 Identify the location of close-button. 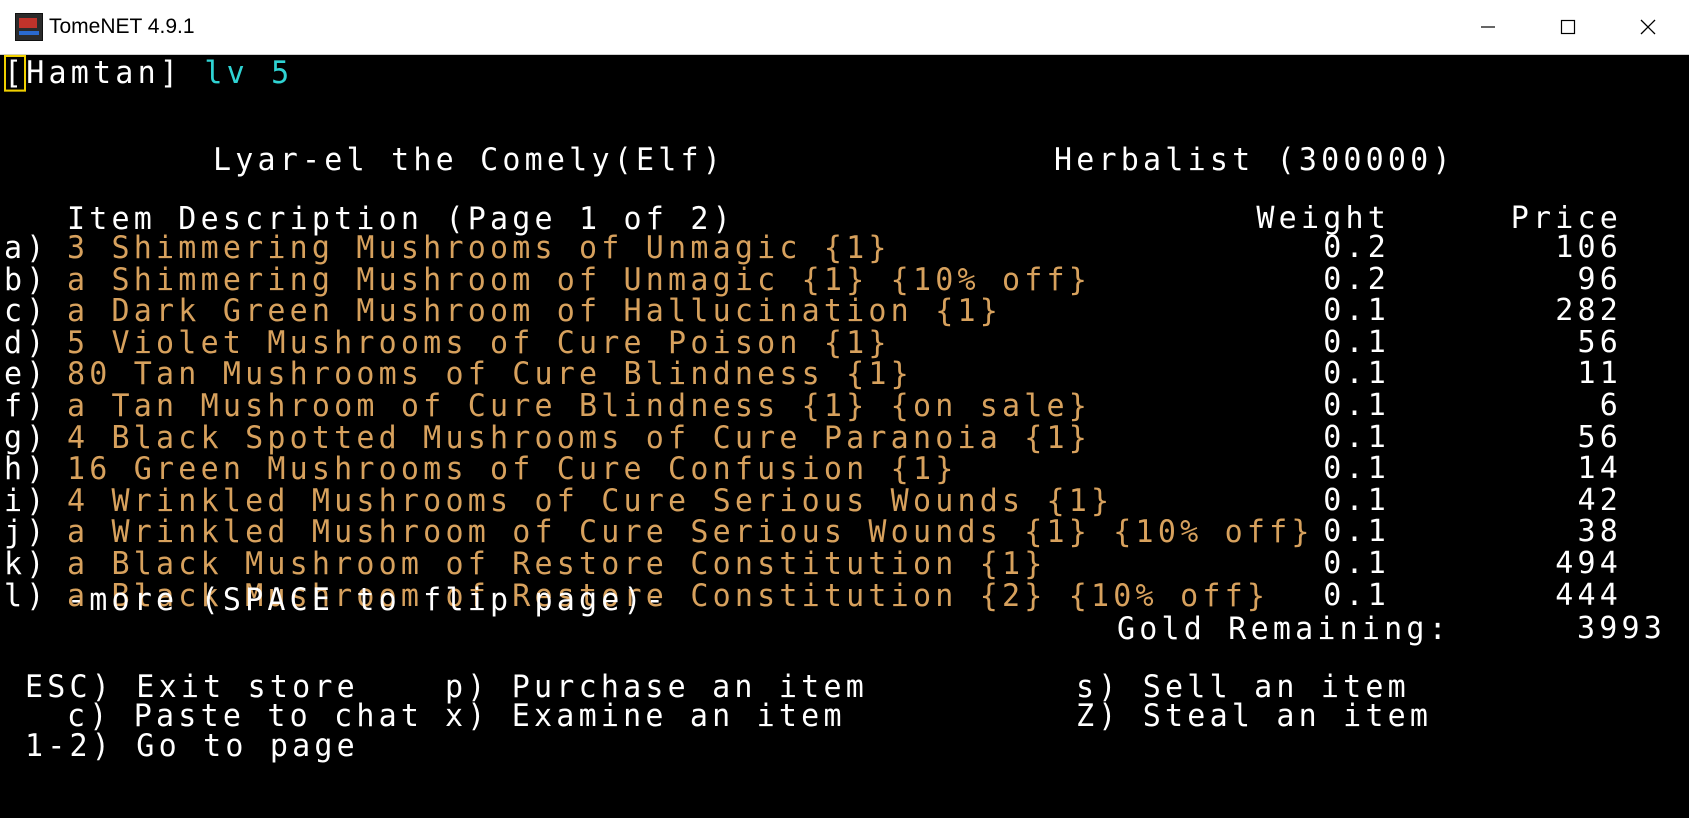
(1648, 27).